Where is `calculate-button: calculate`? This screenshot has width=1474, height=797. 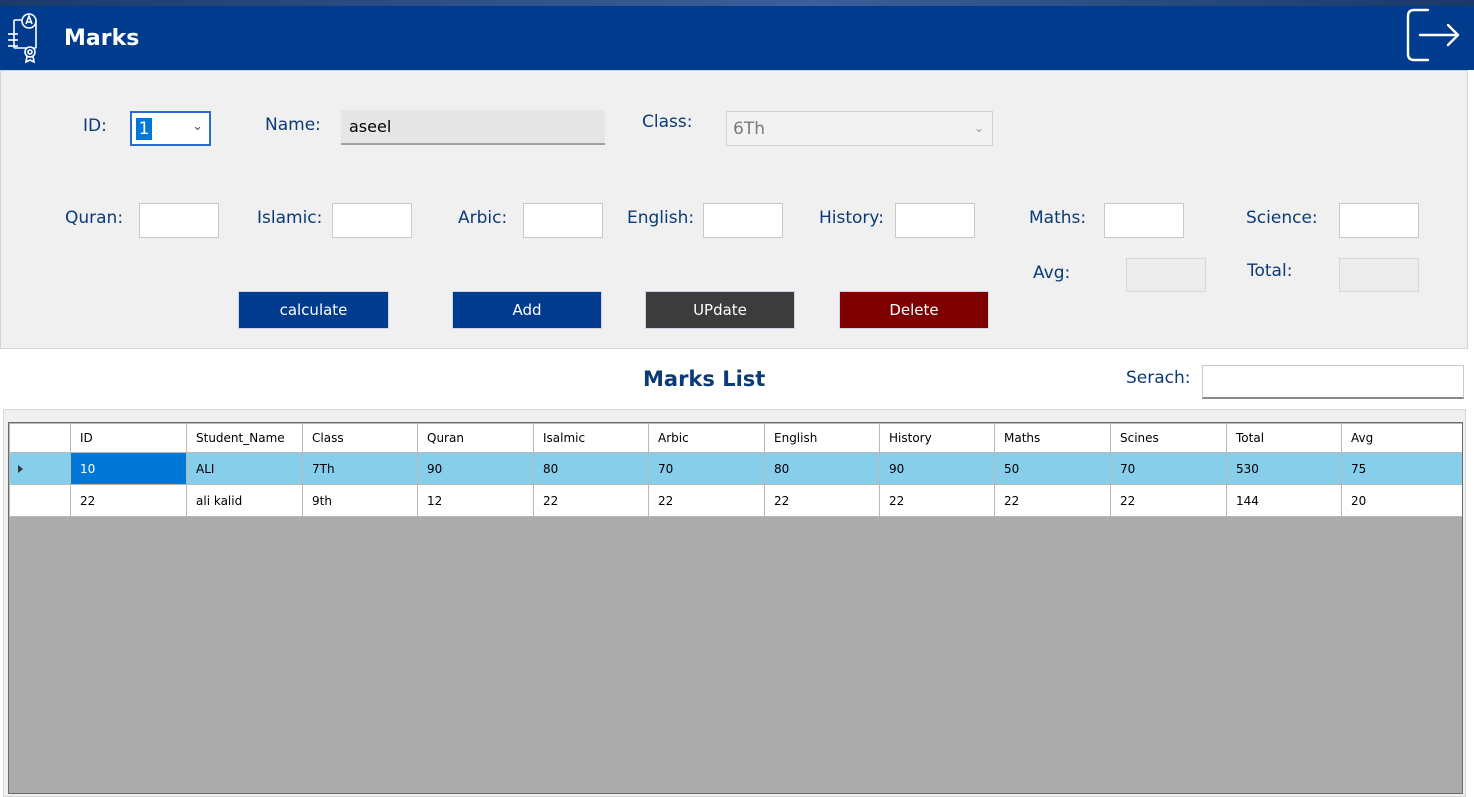
calculate-button: calculate is located at coordinates (313, 310).